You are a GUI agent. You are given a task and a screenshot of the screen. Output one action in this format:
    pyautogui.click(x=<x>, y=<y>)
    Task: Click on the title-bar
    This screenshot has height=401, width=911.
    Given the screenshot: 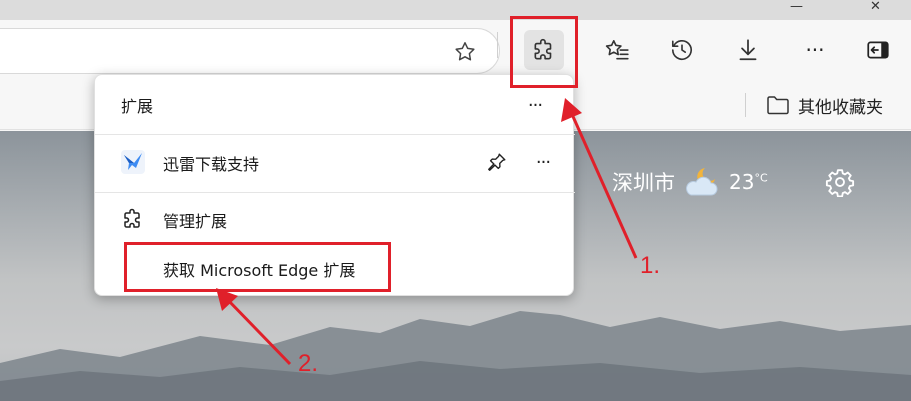 What is the action you would take?
    pyautogui.click(x=455, y=10)
    